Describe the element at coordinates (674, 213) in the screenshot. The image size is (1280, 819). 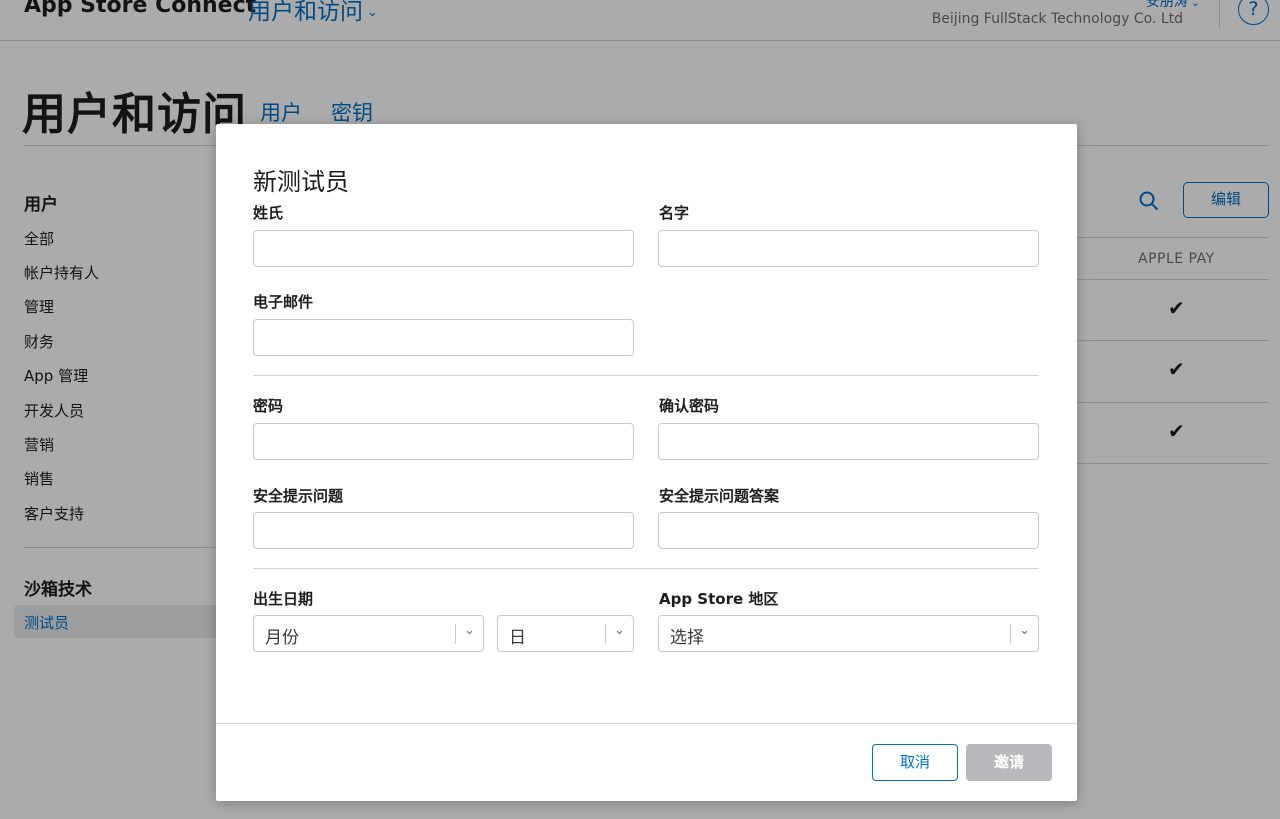
I see `first-name-label: 名字` at that location.